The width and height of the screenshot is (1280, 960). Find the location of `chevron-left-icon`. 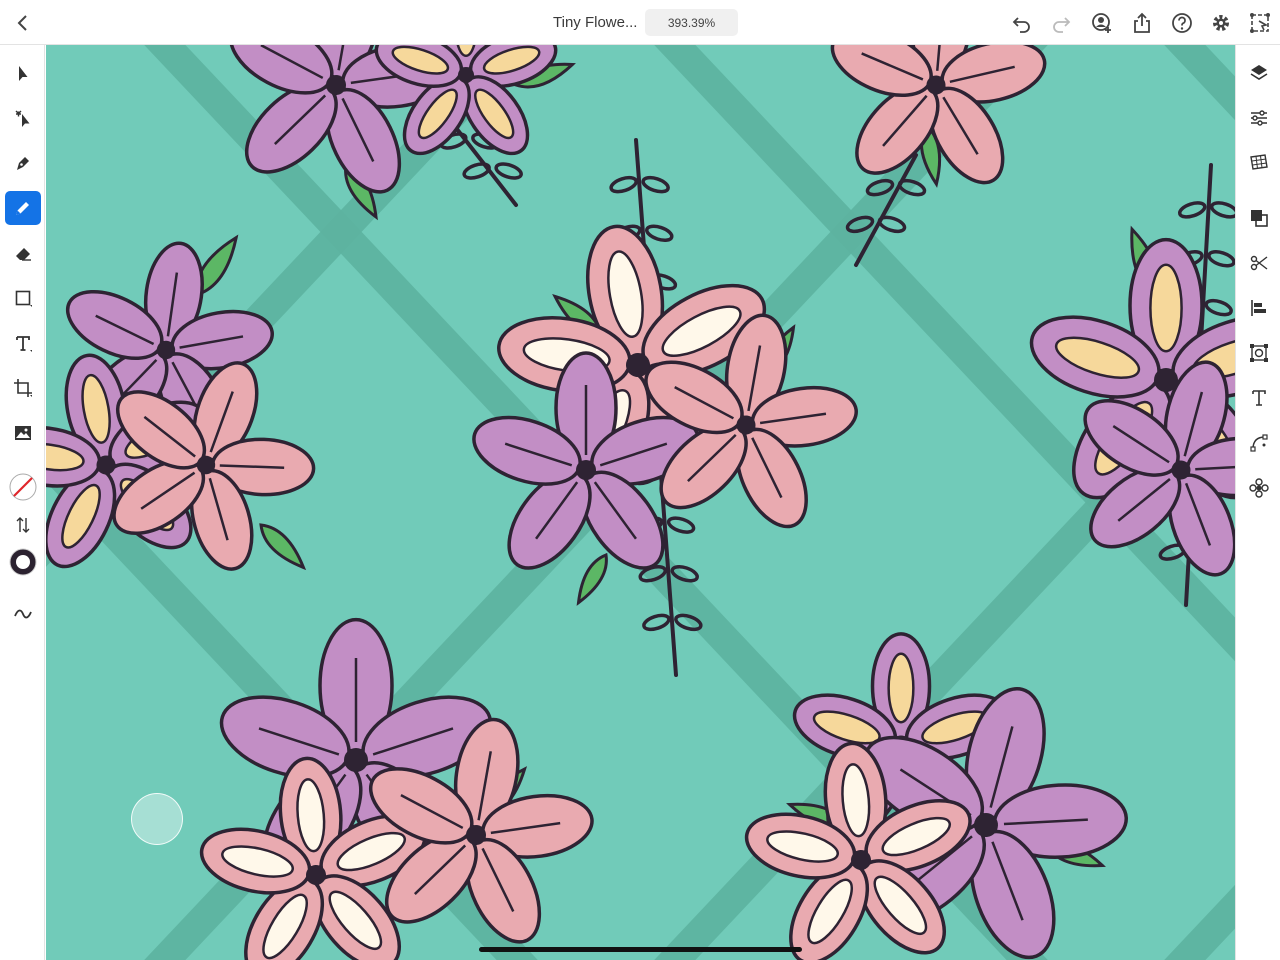

chevron-left-icon is located at coordinates (22, 23).